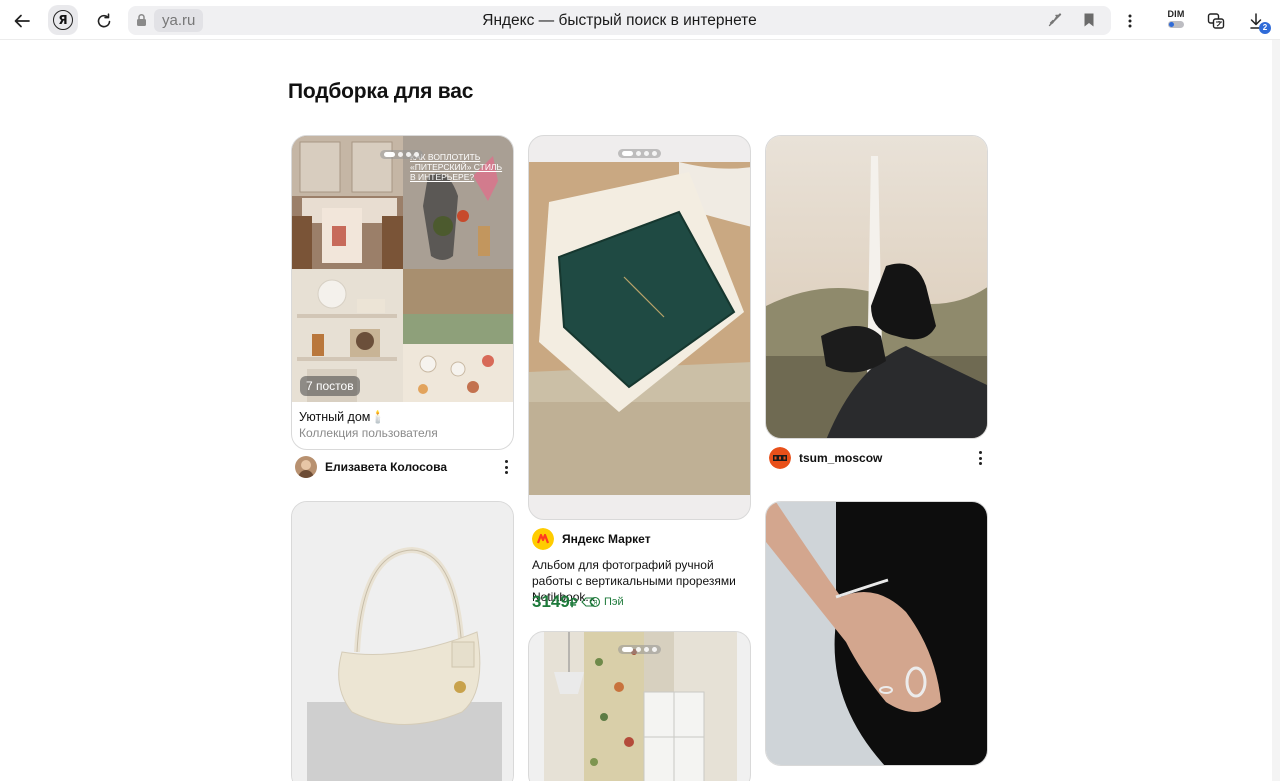 The width and height of the screenshot is (1280, 781). I want to click on curtain-interior-photo, so click(640, 706).